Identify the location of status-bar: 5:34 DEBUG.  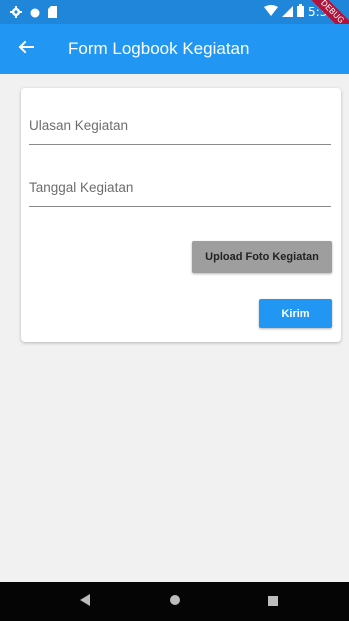
(174, 22).